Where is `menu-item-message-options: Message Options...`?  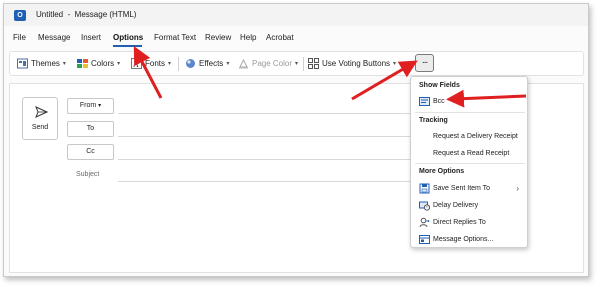 menu-item-message-options: Message Options... is located at coordinates (469, 239).